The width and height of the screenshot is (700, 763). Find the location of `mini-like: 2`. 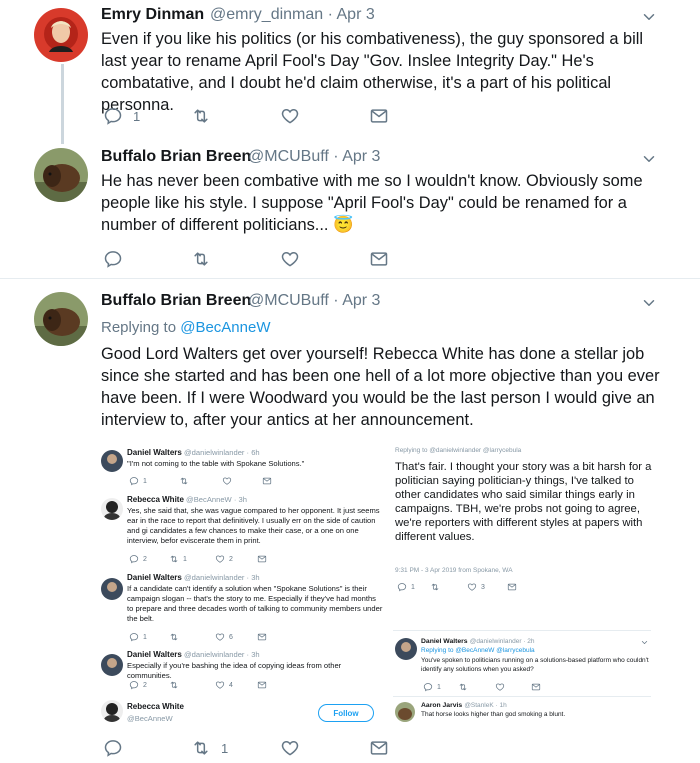

mini-like: 2 is located at coordinates (224, 559).